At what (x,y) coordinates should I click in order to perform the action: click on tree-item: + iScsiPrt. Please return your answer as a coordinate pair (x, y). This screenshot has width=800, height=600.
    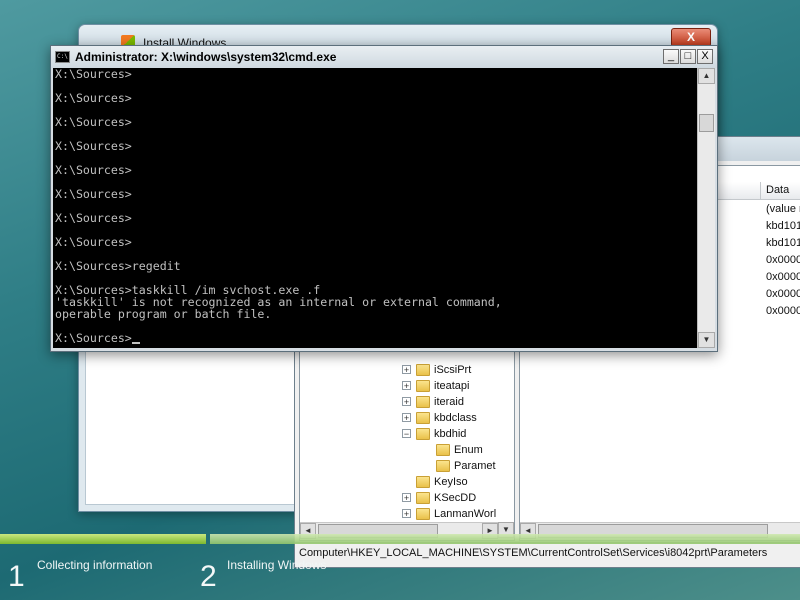
    Looking at the image, I should click on (407, 370).